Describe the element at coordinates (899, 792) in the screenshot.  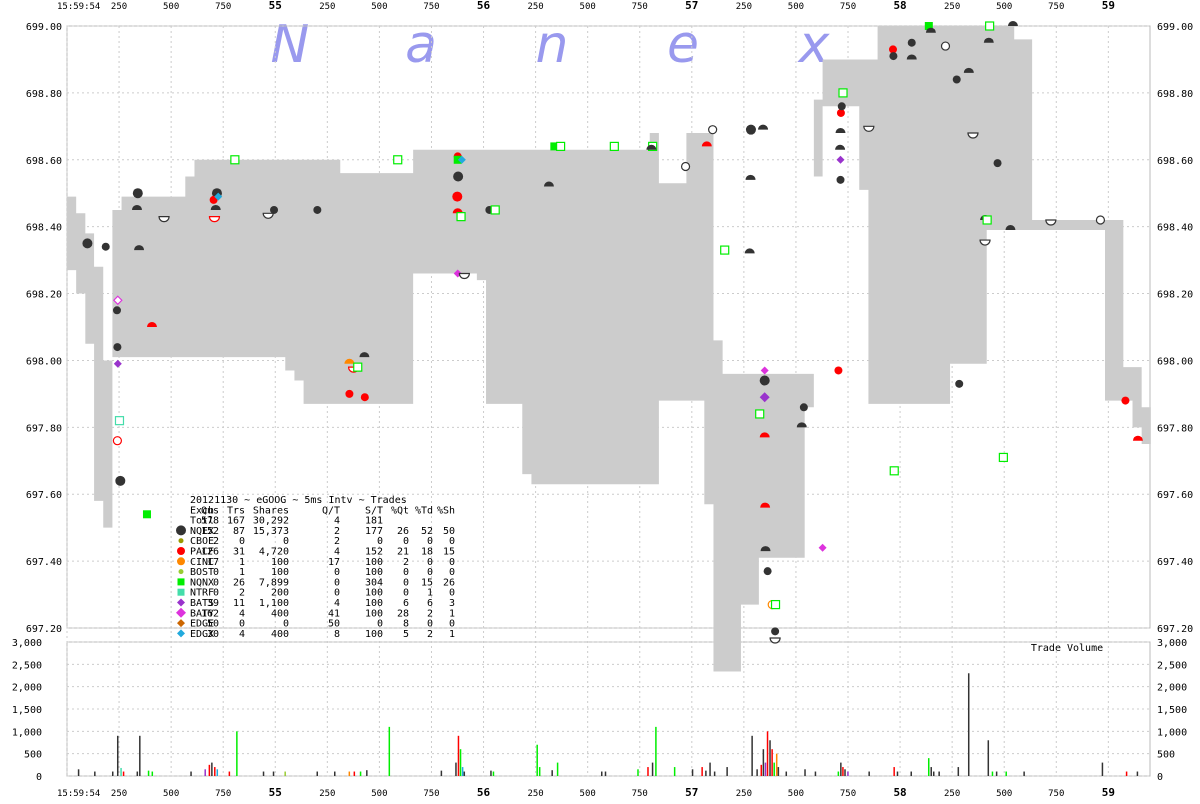
I see `x-tick-label-bottom: 58` at that location.